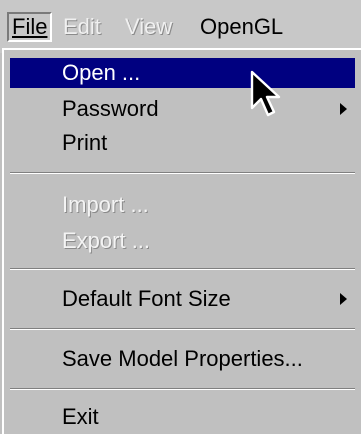 Image resolution: width=361 pixels, height=434 pixels. I want to click on menu-item-exit: Exit, so click(182, 417).